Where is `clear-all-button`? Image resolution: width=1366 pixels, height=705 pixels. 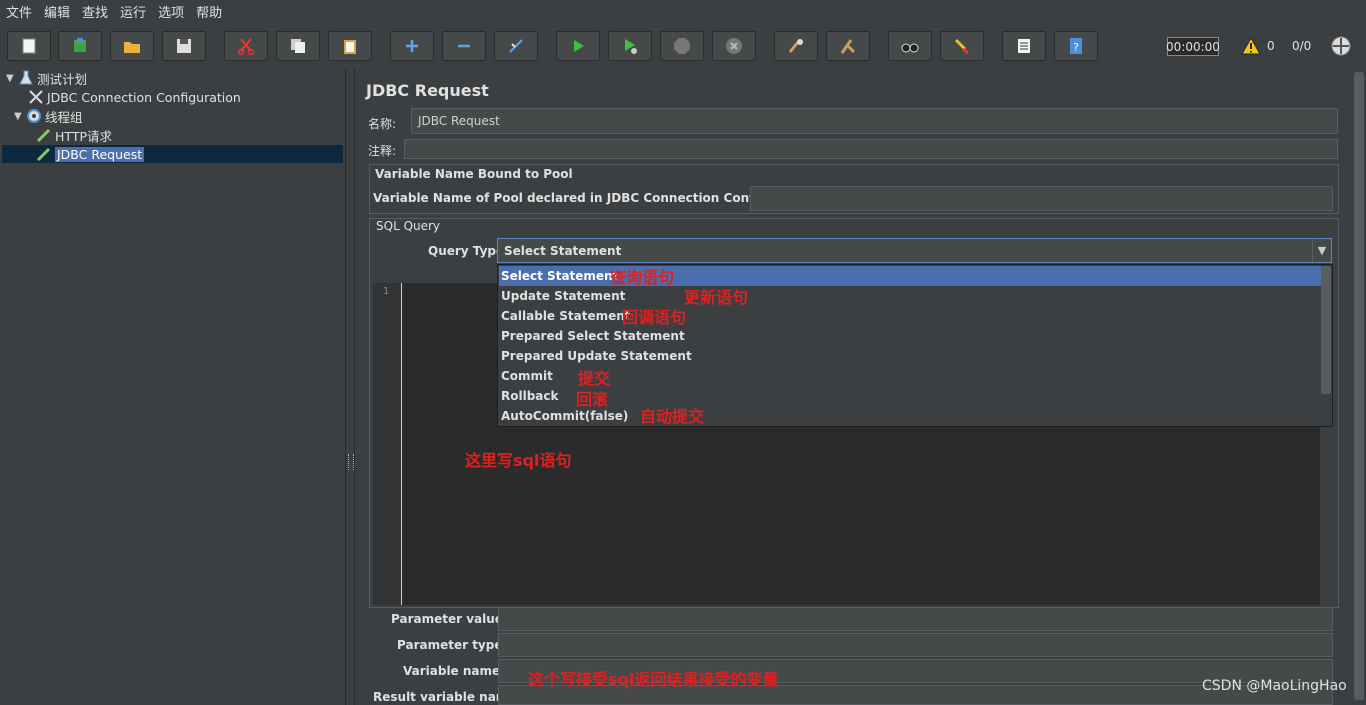
clear-all-button is located at coordinates (848, 46).